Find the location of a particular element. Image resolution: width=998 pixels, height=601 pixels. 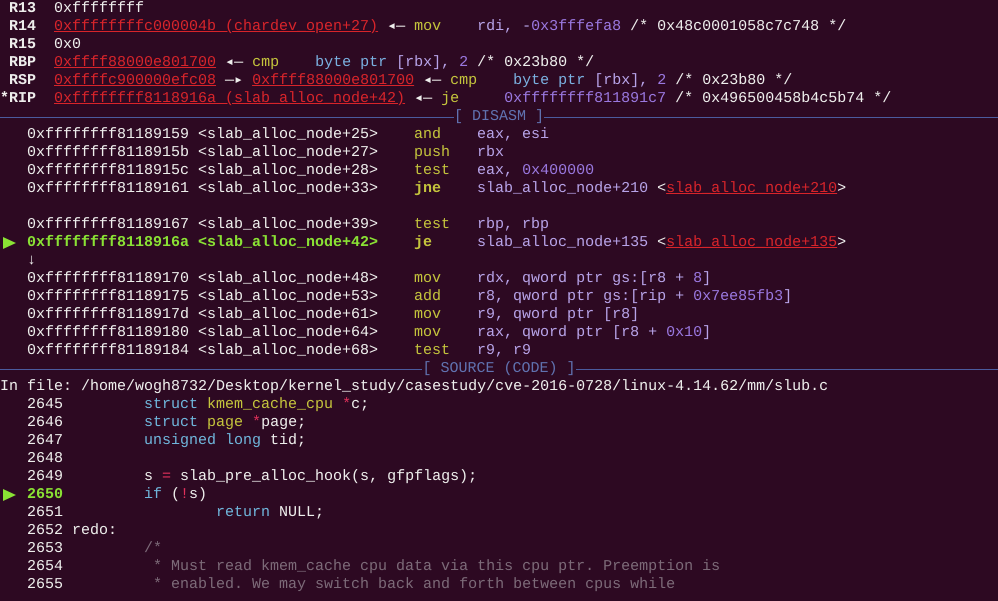

register-name: *RIP is located at coordinates (18, 99).